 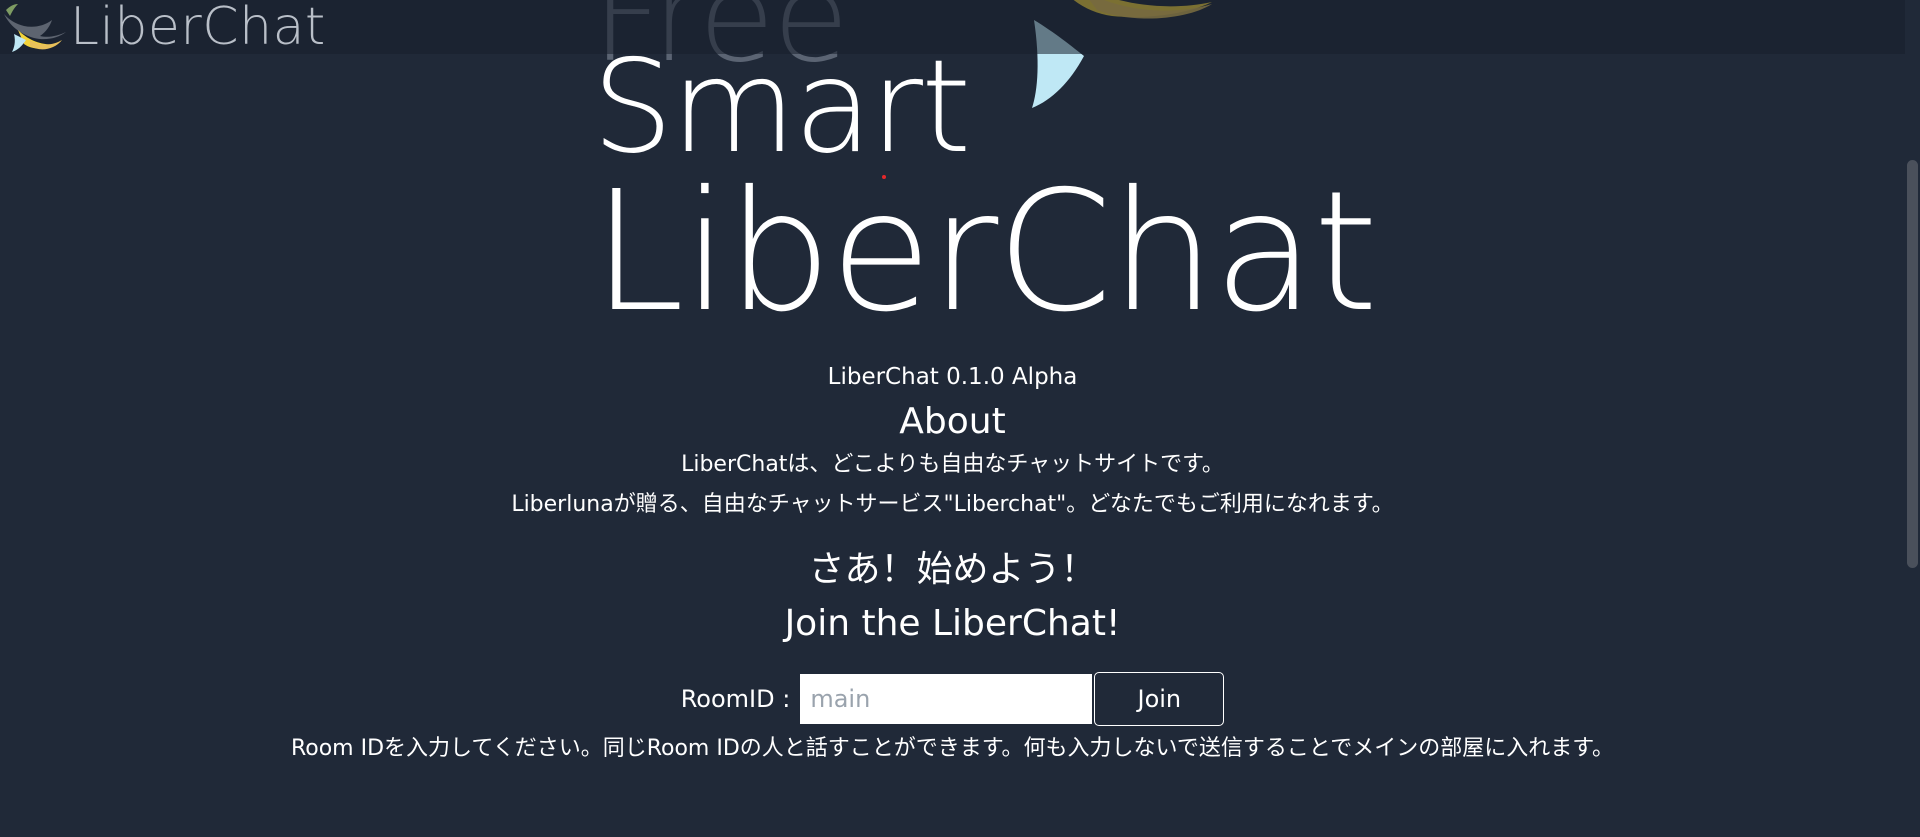 I want to click on scrollbar, so click(x=1912, y=418).